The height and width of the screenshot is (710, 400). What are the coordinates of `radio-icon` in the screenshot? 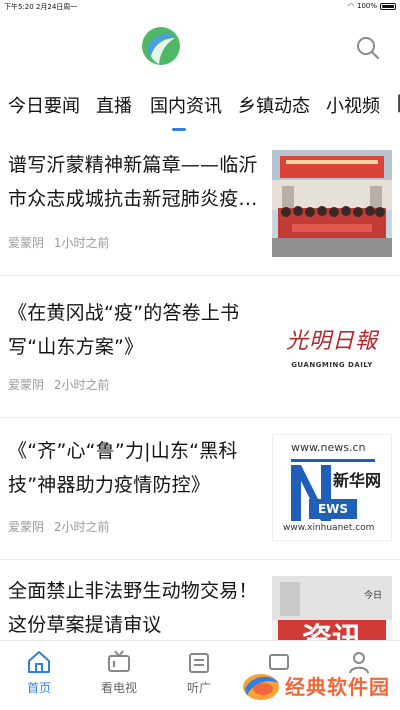 It's located at (199, 663).